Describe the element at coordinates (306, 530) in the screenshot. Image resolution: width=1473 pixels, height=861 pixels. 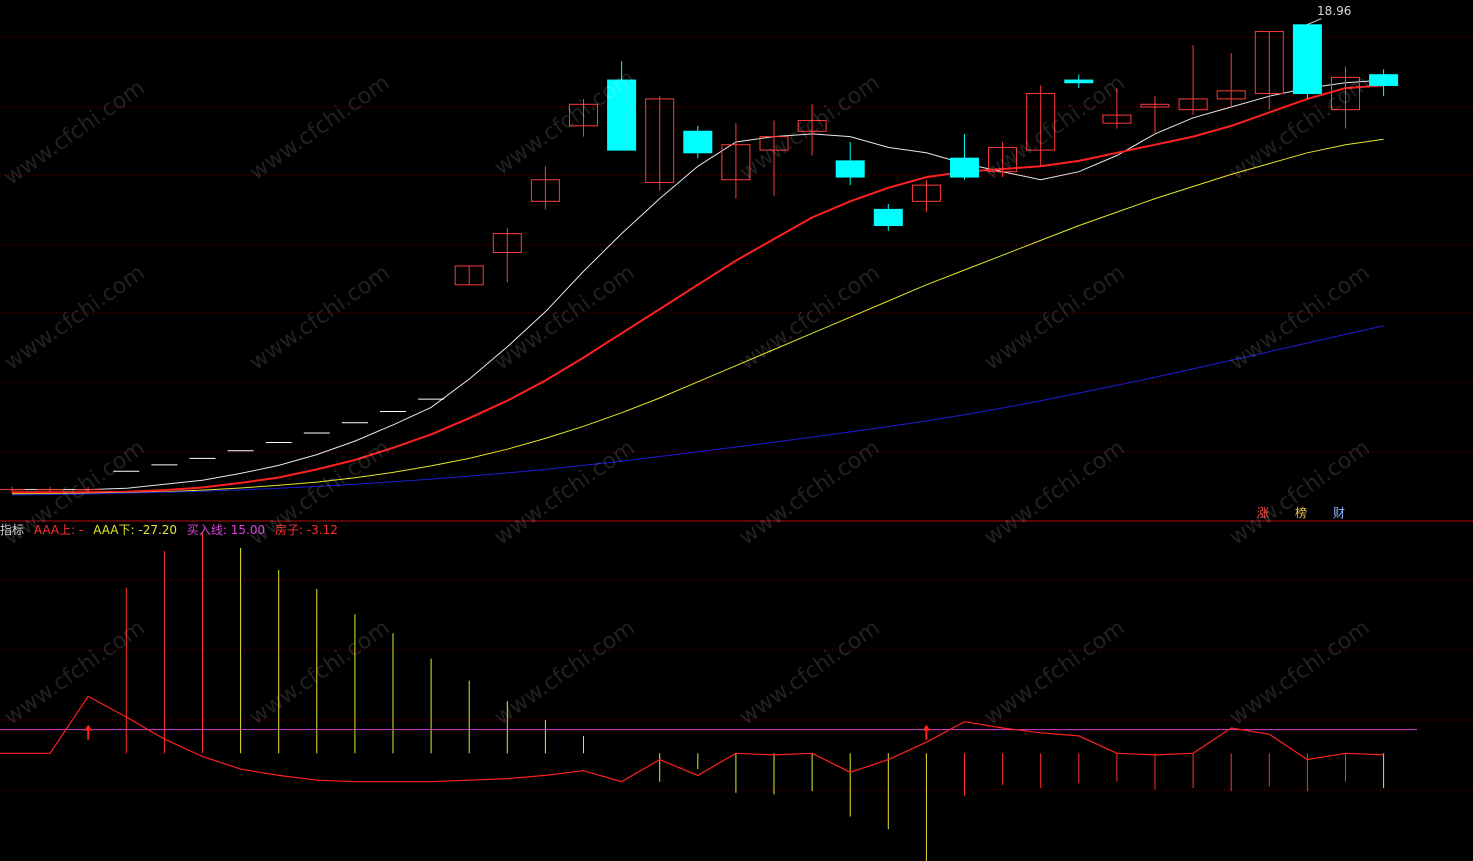
I see `legend-house: 房子: -3.12` at that location.